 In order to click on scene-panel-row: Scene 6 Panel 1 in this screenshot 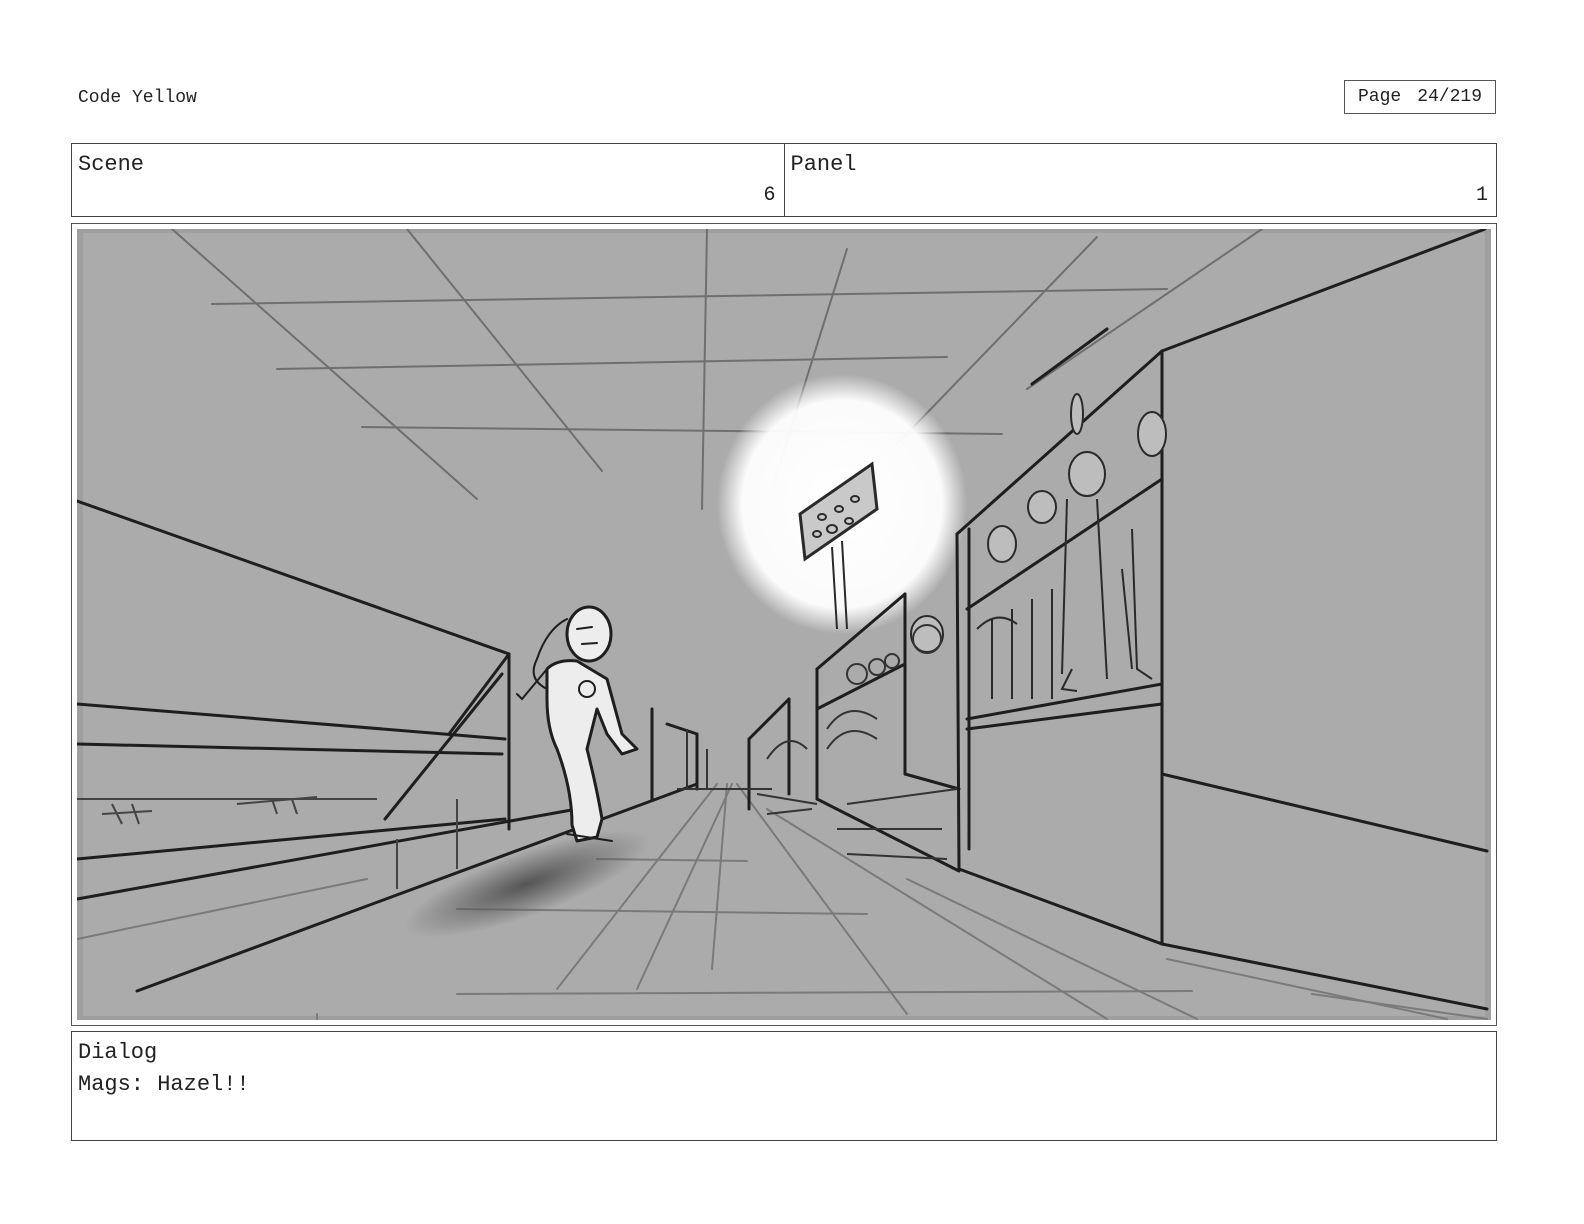, I will do `click(784, 180)`.